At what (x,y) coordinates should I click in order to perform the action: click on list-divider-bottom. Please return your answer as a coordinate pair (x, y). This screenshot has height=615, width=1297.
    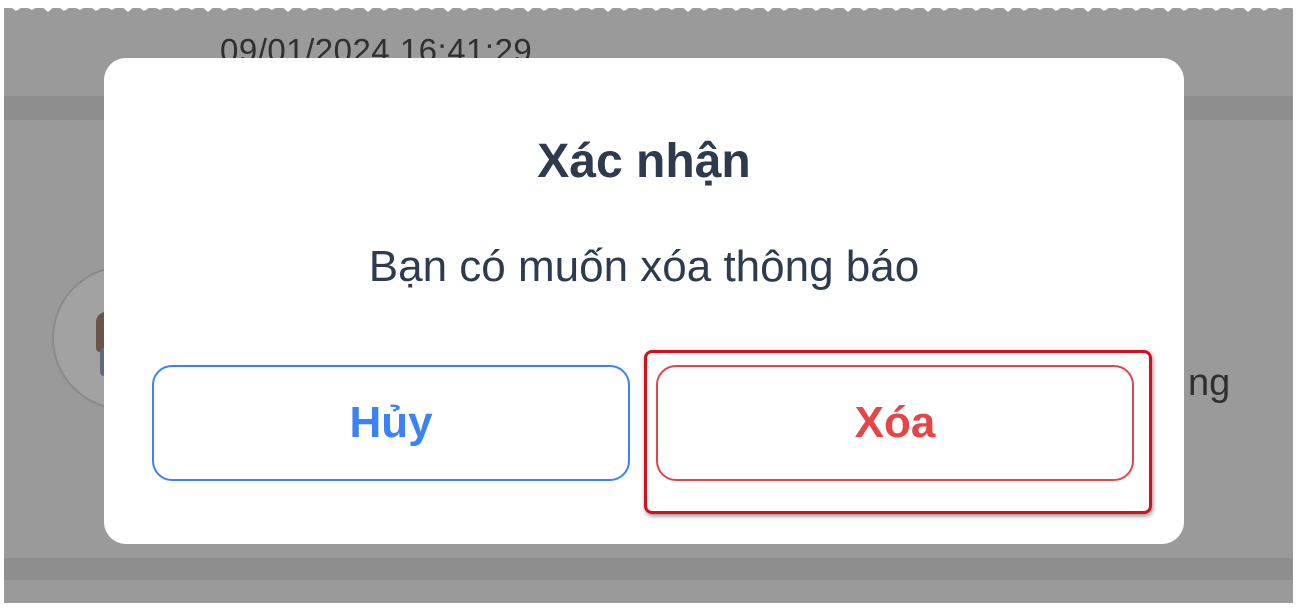
    Looking at the image, I should click on (648, 569).